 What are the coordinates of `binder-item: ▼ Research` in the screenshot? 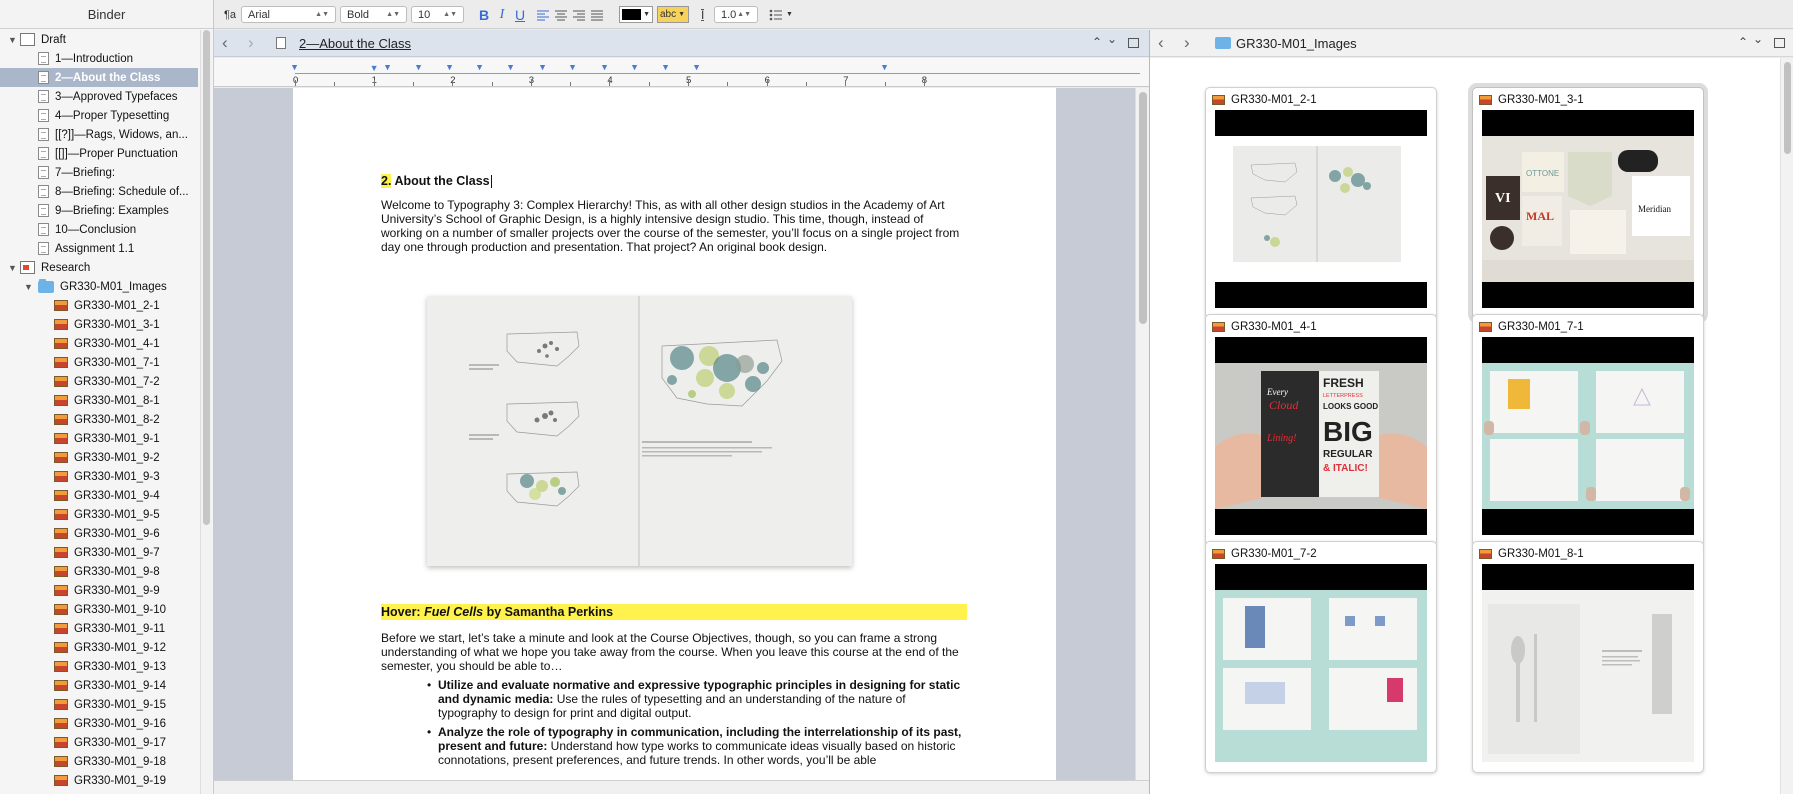 It's located at (99, 267).